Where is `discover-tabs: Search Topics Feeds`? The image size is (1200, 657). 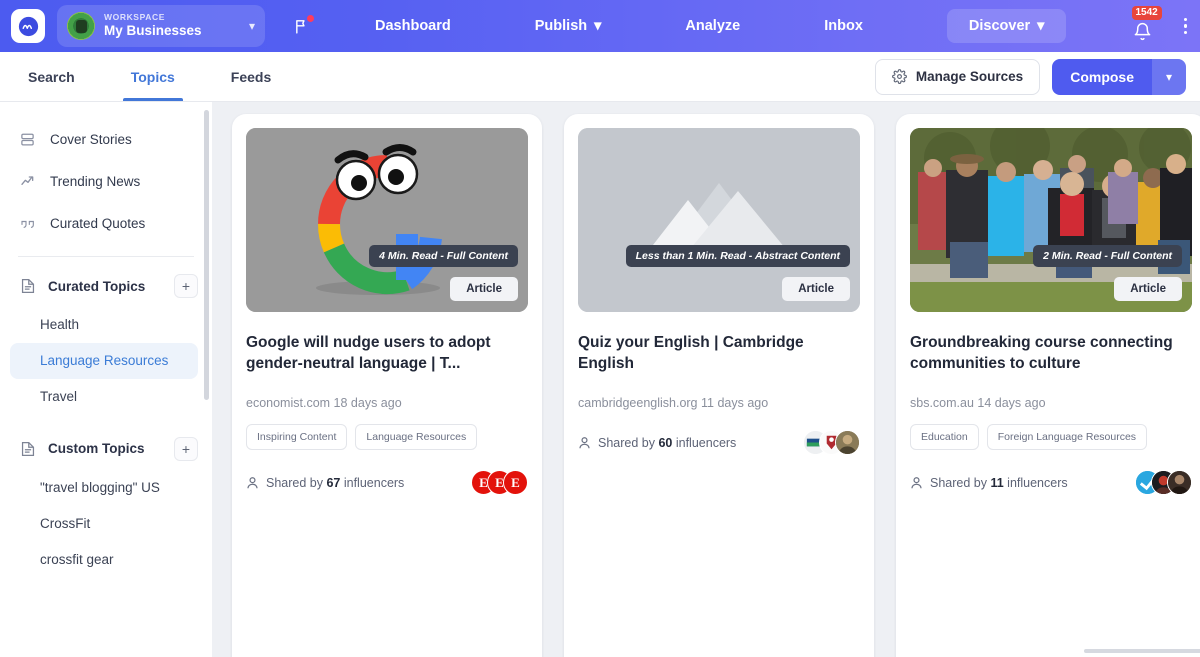 discover-tabs: Search Topics Feeds is located at coordinates (149, 76).